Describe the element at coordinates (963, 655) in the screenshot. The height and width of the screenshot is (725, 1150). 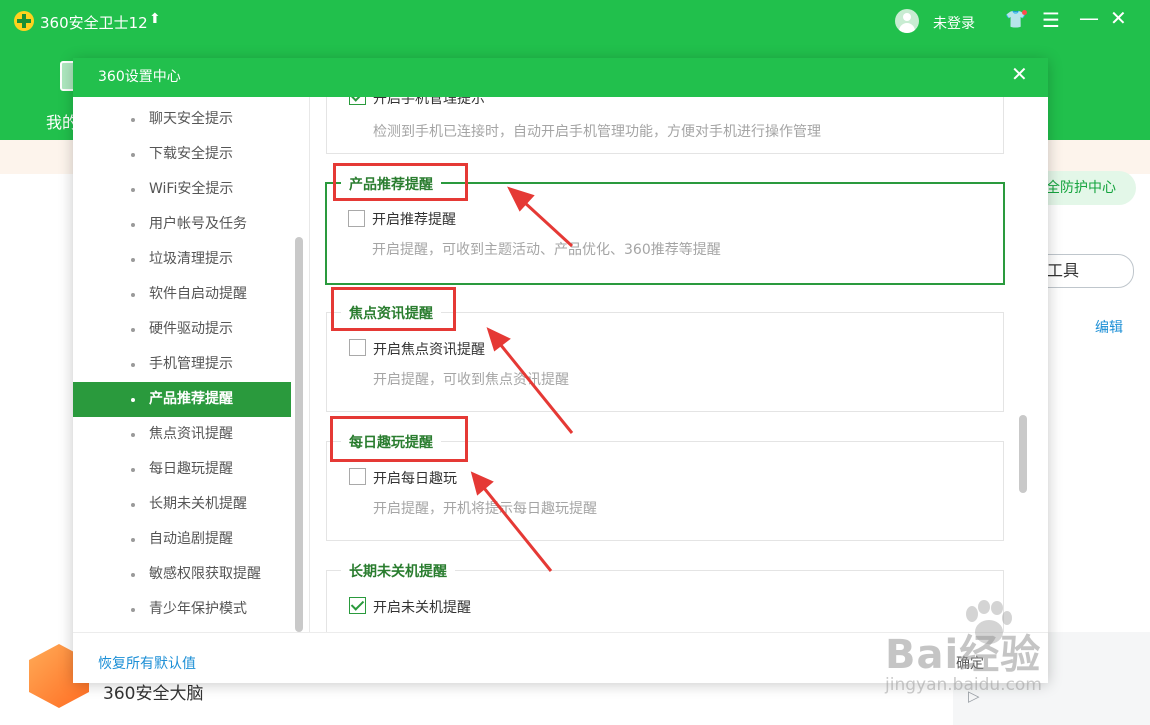
I see `watermark-brand: Bai经验` at that location.